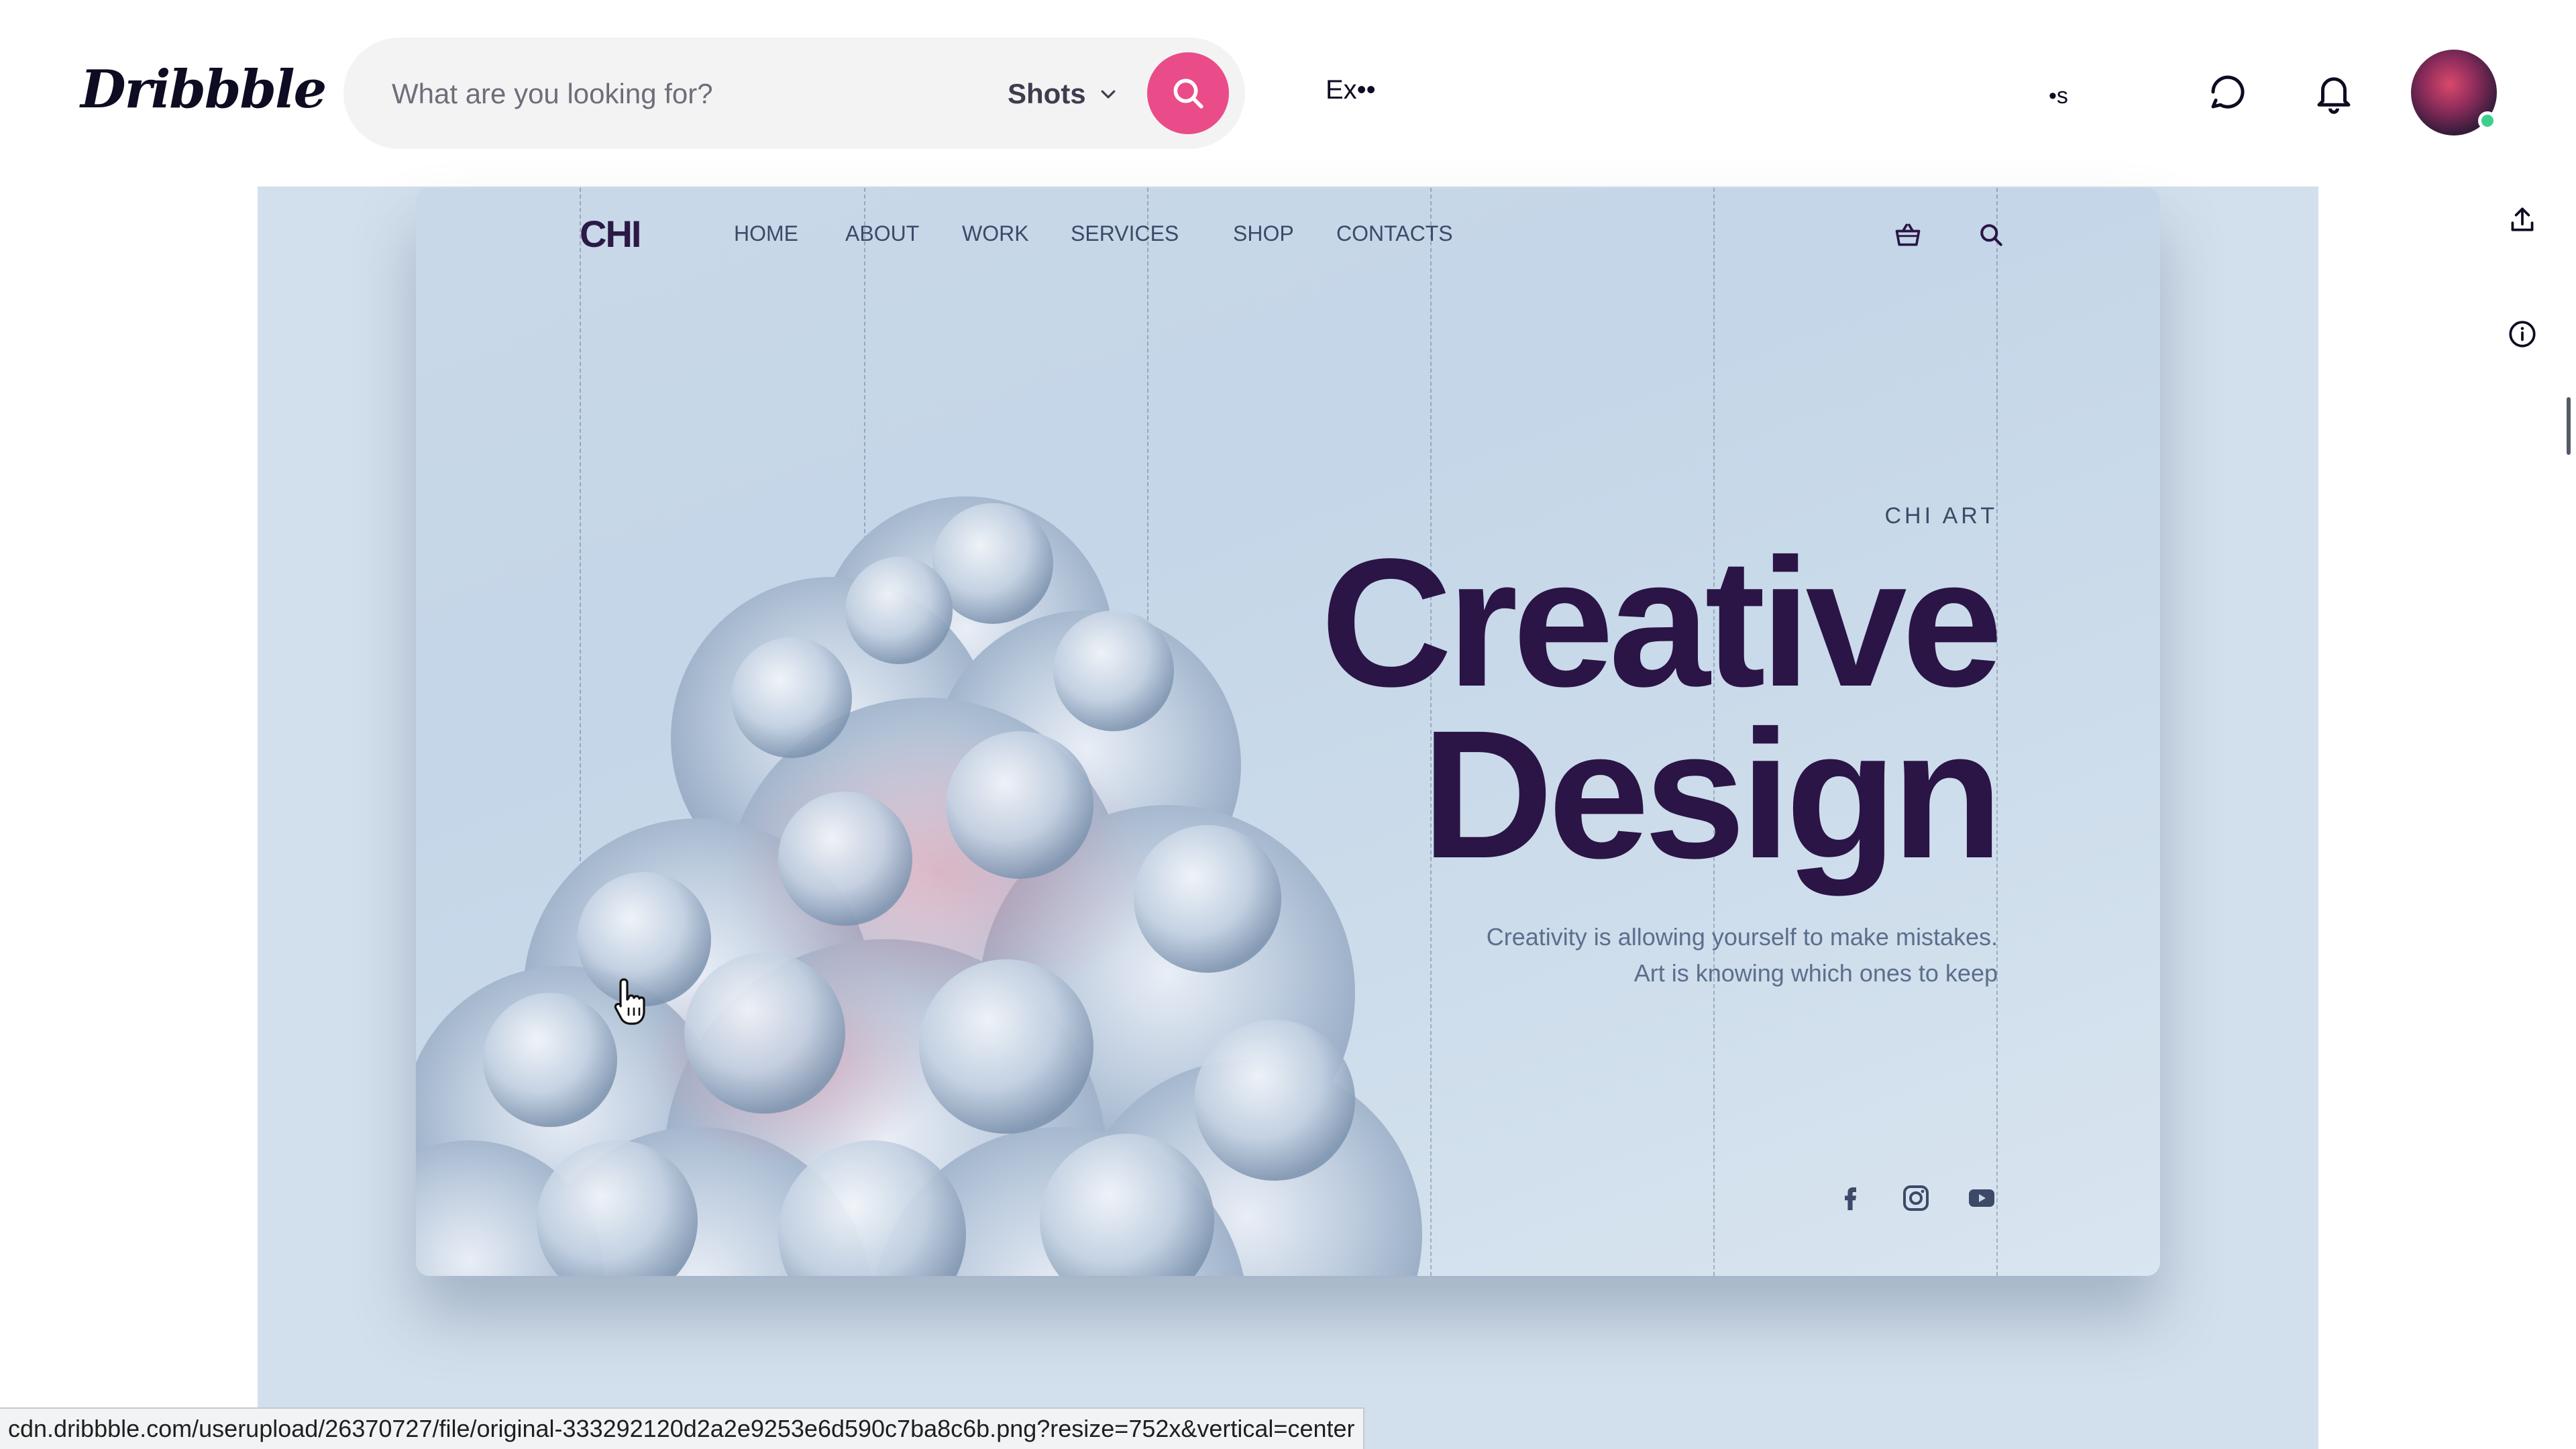 The width and height of the screenshot is (2576, 1449). Describe the element at coordinates (2487, 120) in the screenshot. I see `online-status-dot` at that location.